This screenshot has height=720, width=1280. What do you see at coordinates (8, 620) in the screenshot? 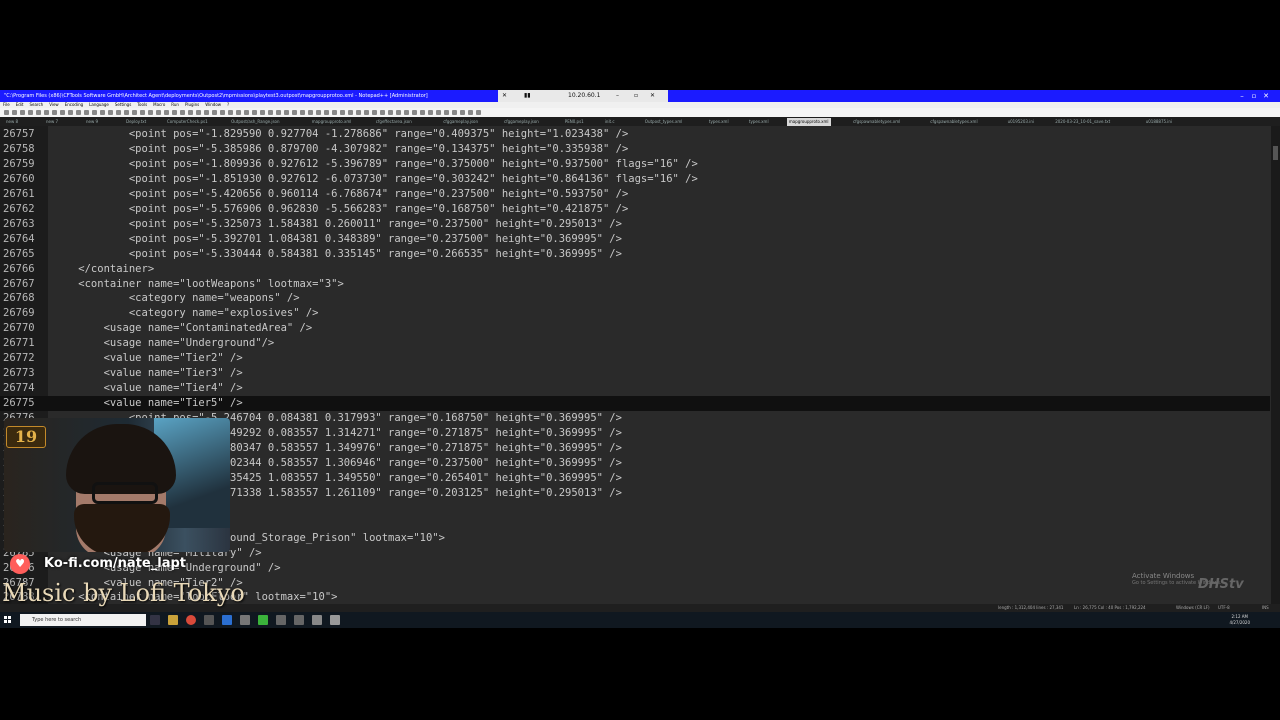
I see `windows-start-icon` at bounding box center [8, 620].